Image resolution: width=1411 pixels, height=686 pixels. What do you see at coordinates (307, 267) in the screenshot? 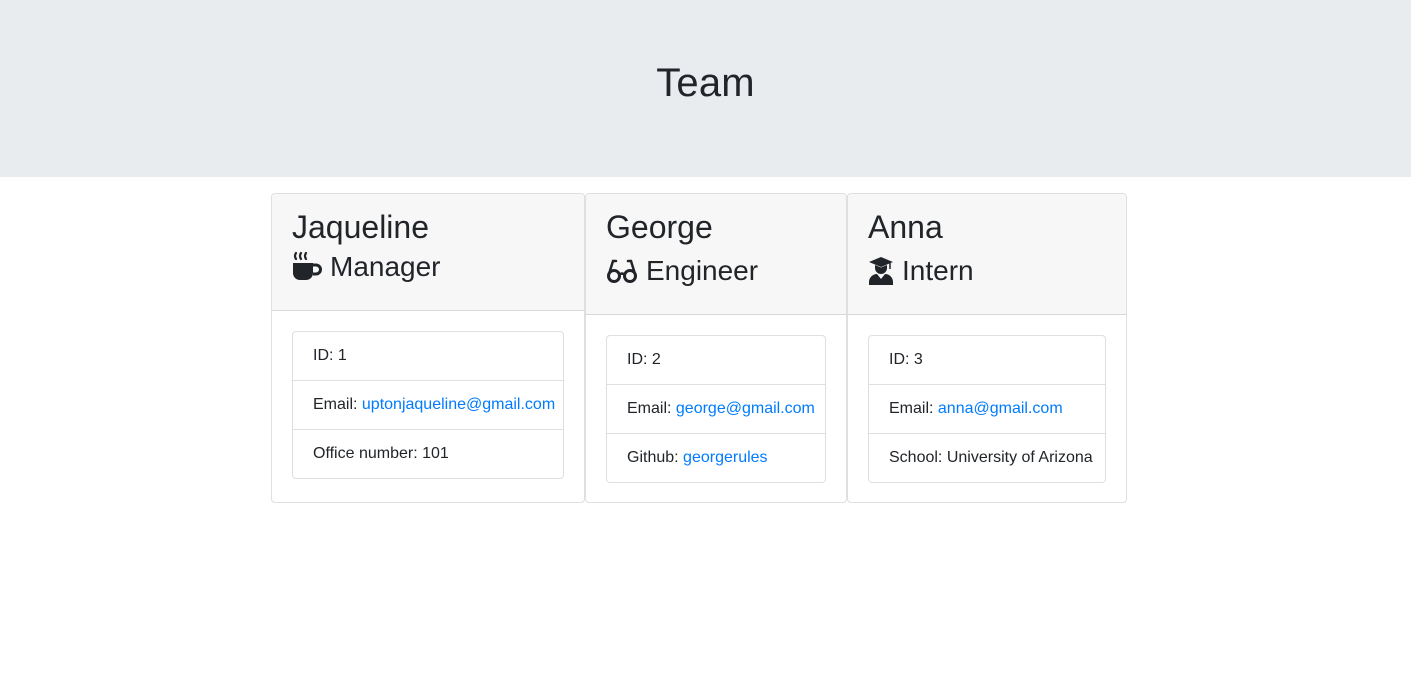
I see `coffee-icon` at bounding box center [307, 267].